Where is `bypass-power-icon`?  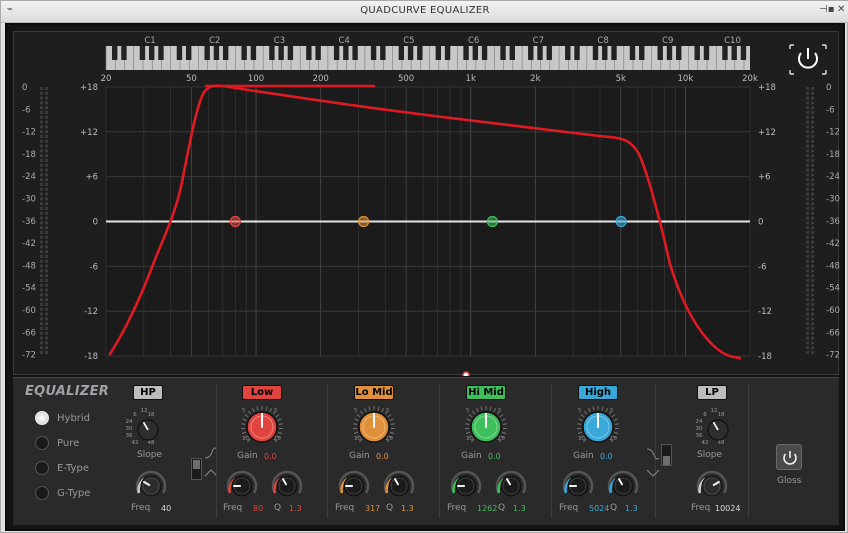 bypass-power-icon is located at coordinates (808, 59).